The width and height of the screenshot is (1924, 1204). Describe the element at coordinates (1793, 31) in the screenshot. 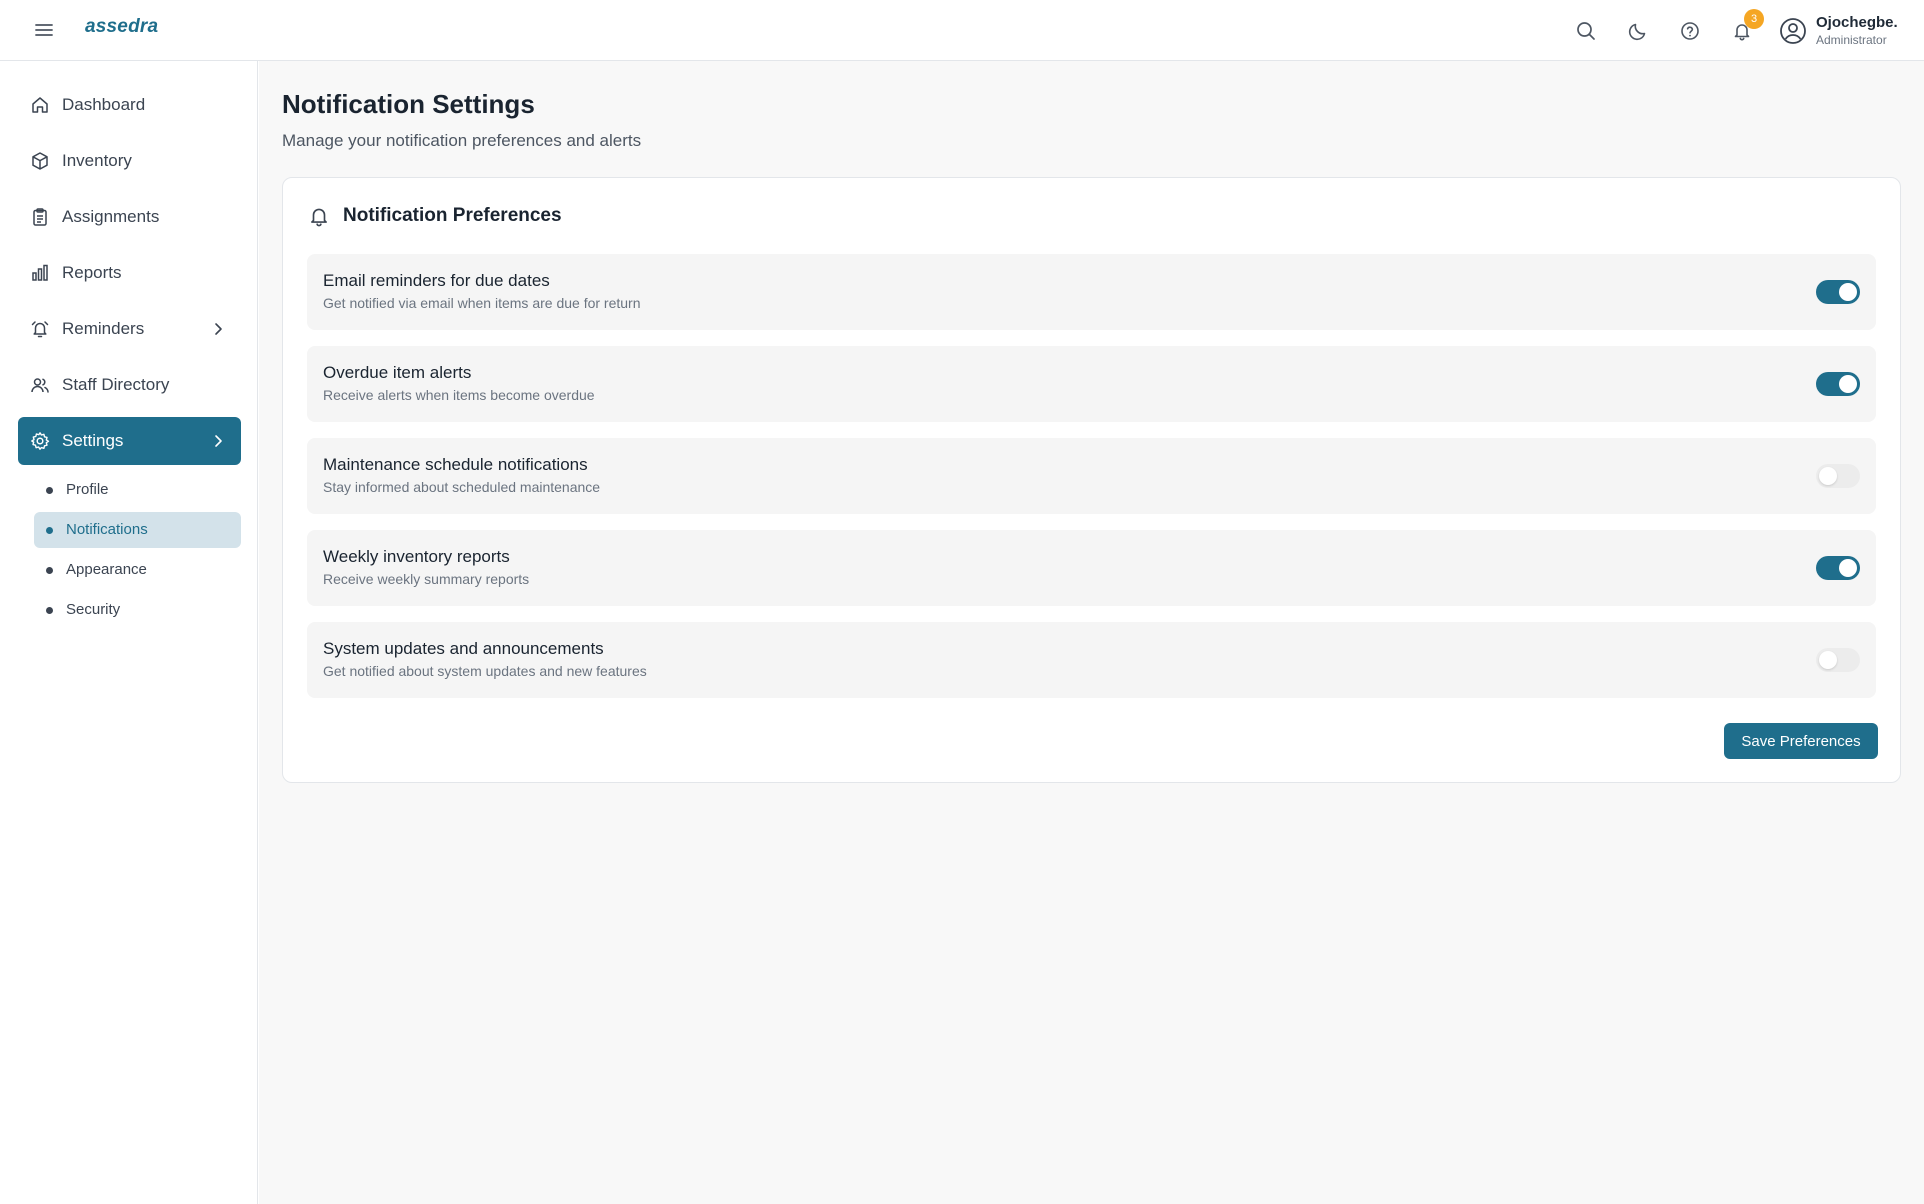

I see `user-circle-icon` at that location.